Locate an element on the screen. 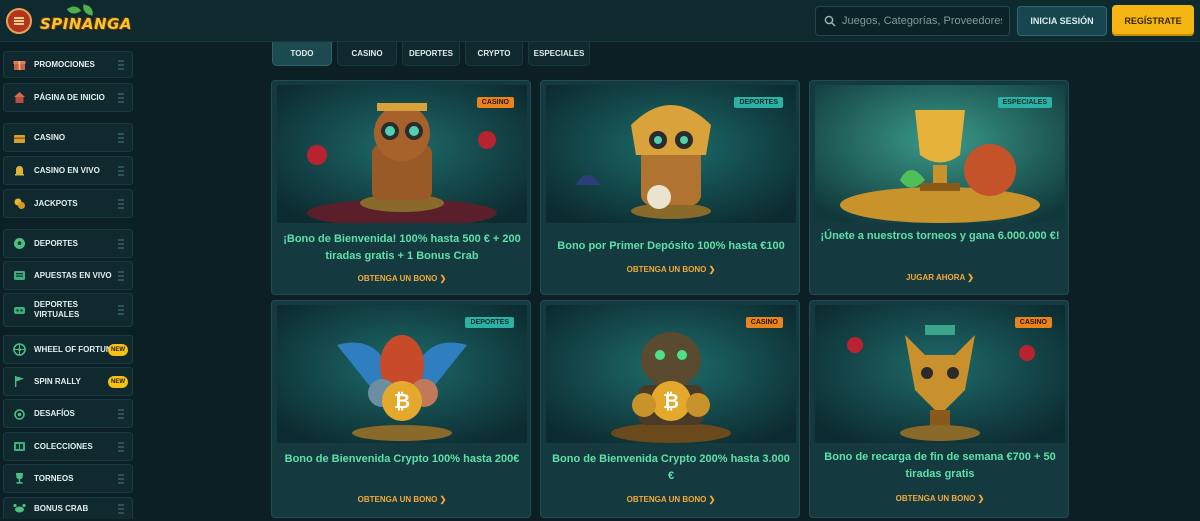 The image size is (1200, 521). tab-casino: CASINO is located at coordinates (367, 54).